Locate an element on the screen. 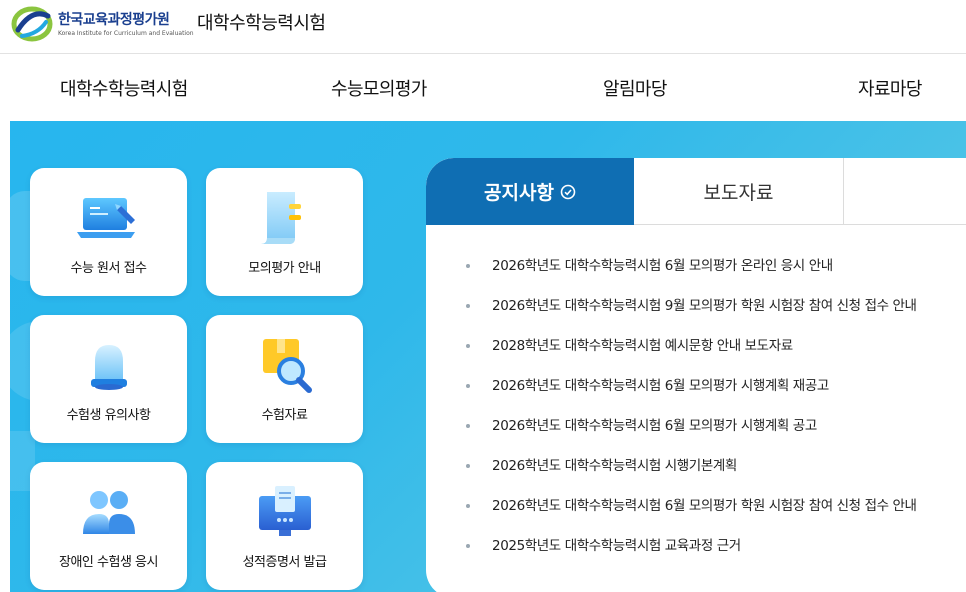 The image size is (966, 592). notice-item: 2026학년도 대학수학능력시험 6월 모의평가 시행계획 재공고 is located at coordinates (716, 386).